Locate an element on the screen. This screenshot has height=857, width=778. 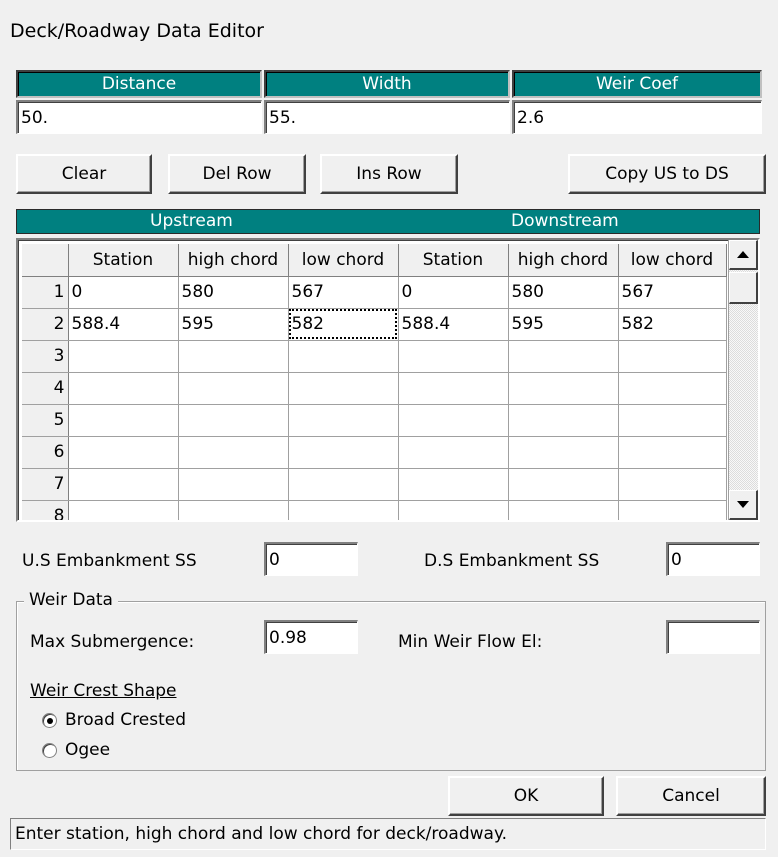
width-field: 55. is located at coordinates (387, 117).